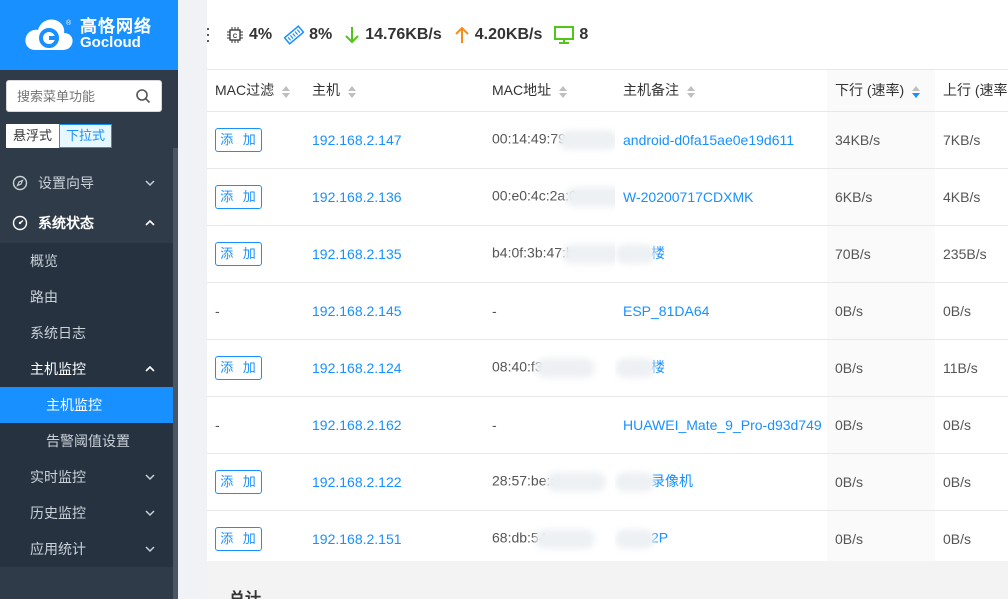 The image size is (1008, 599). What do you see at coordinates (352, 34) in the screenshot?
I see `arrow-down-icon` at bounding box center [352, 34].